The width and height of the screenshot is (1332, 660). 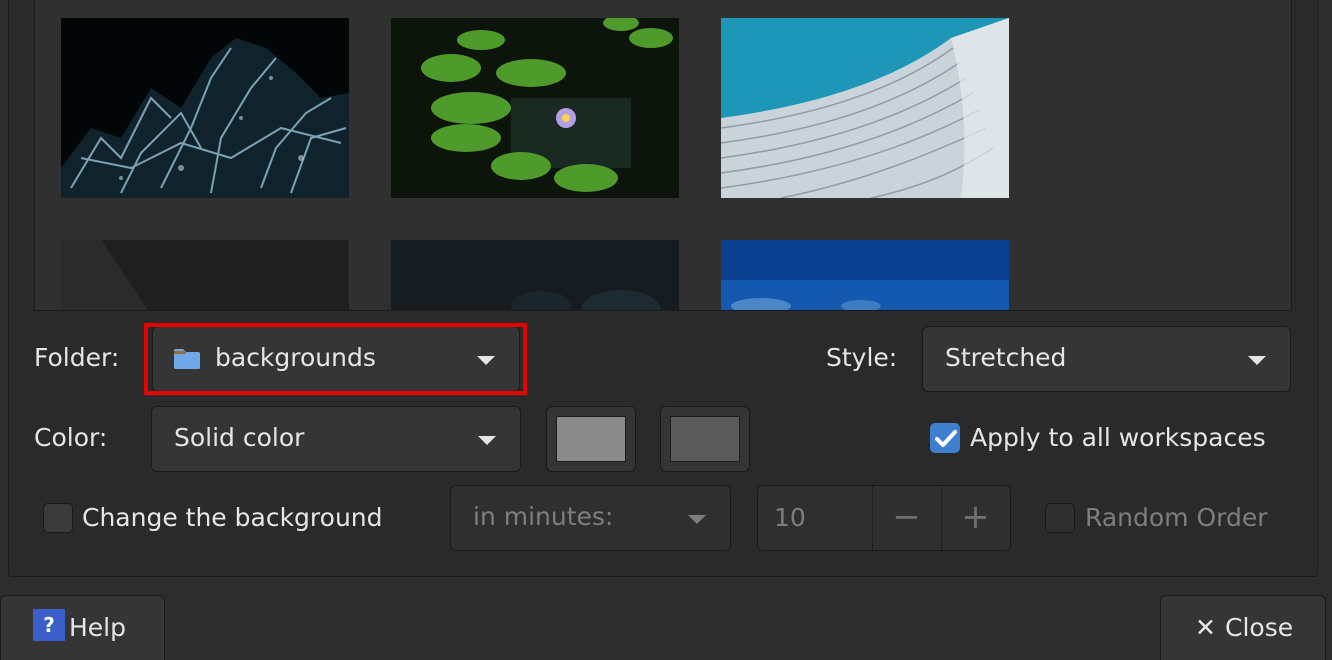 I want to click on change-background-label: Change the background, so click(x=232, y=517).